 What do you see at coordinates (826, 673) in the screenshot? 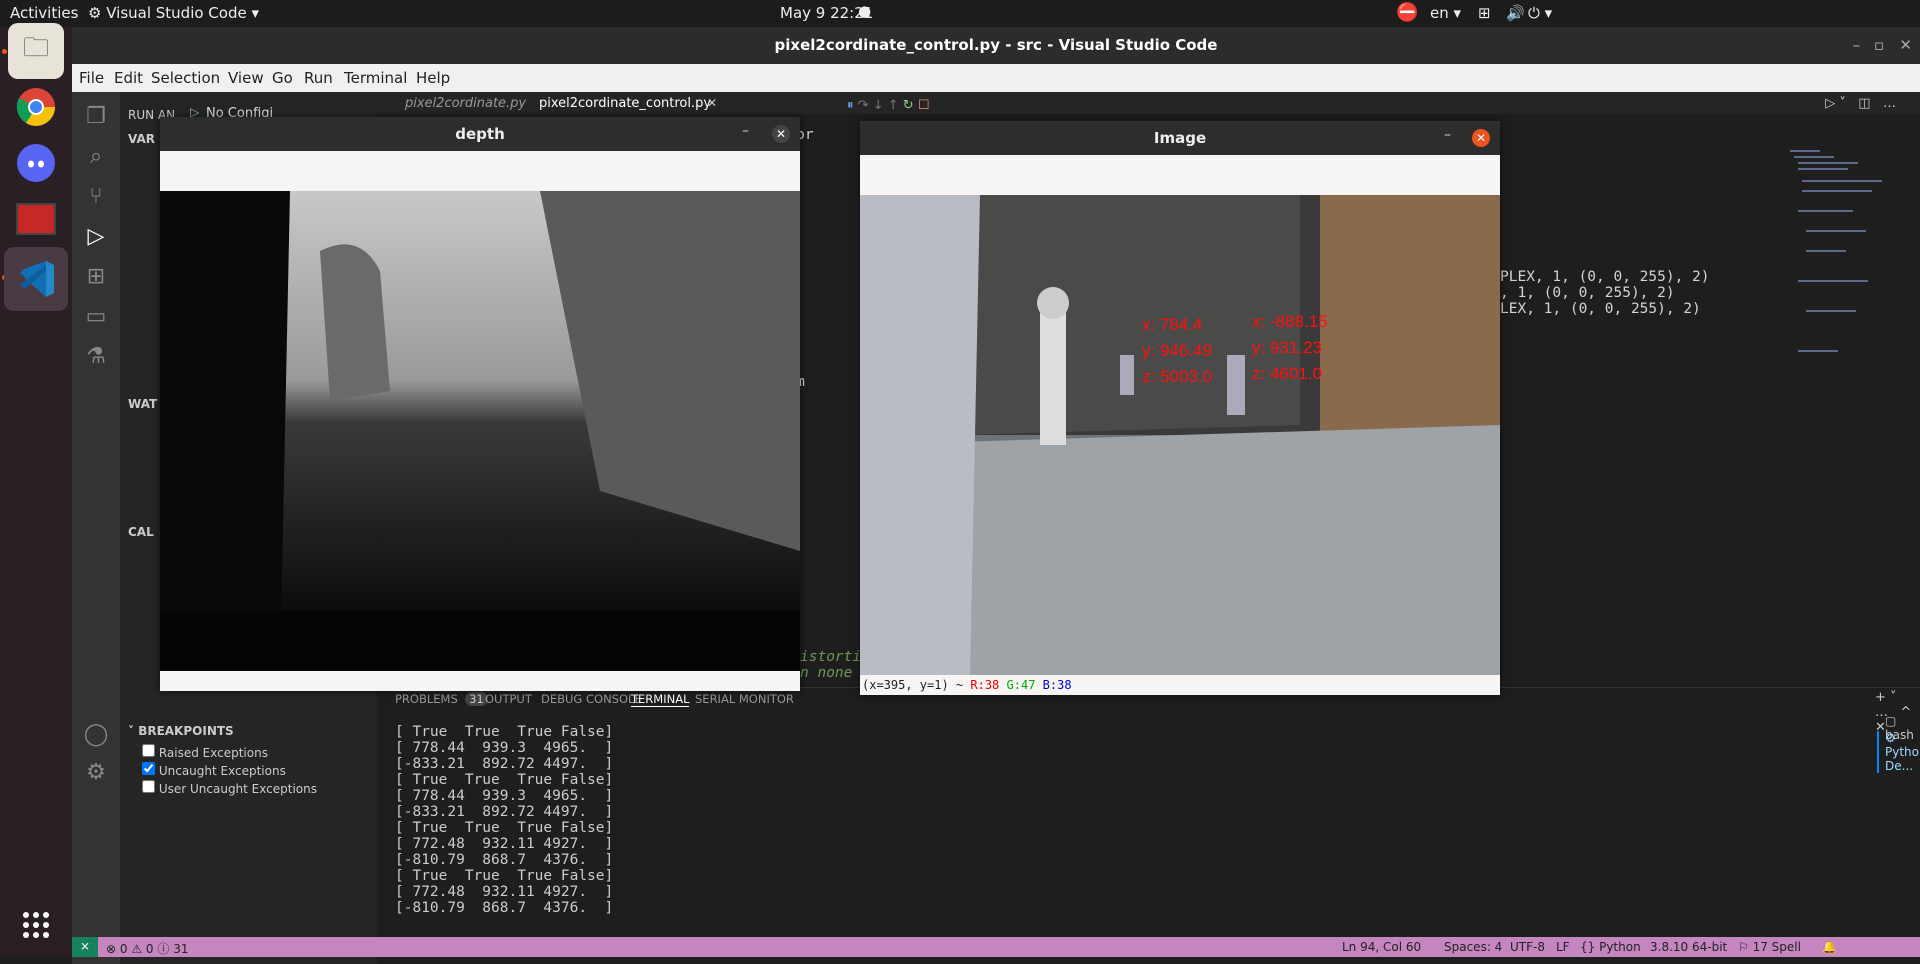
I see `code-line: n none` at bounding box center [826, 673].